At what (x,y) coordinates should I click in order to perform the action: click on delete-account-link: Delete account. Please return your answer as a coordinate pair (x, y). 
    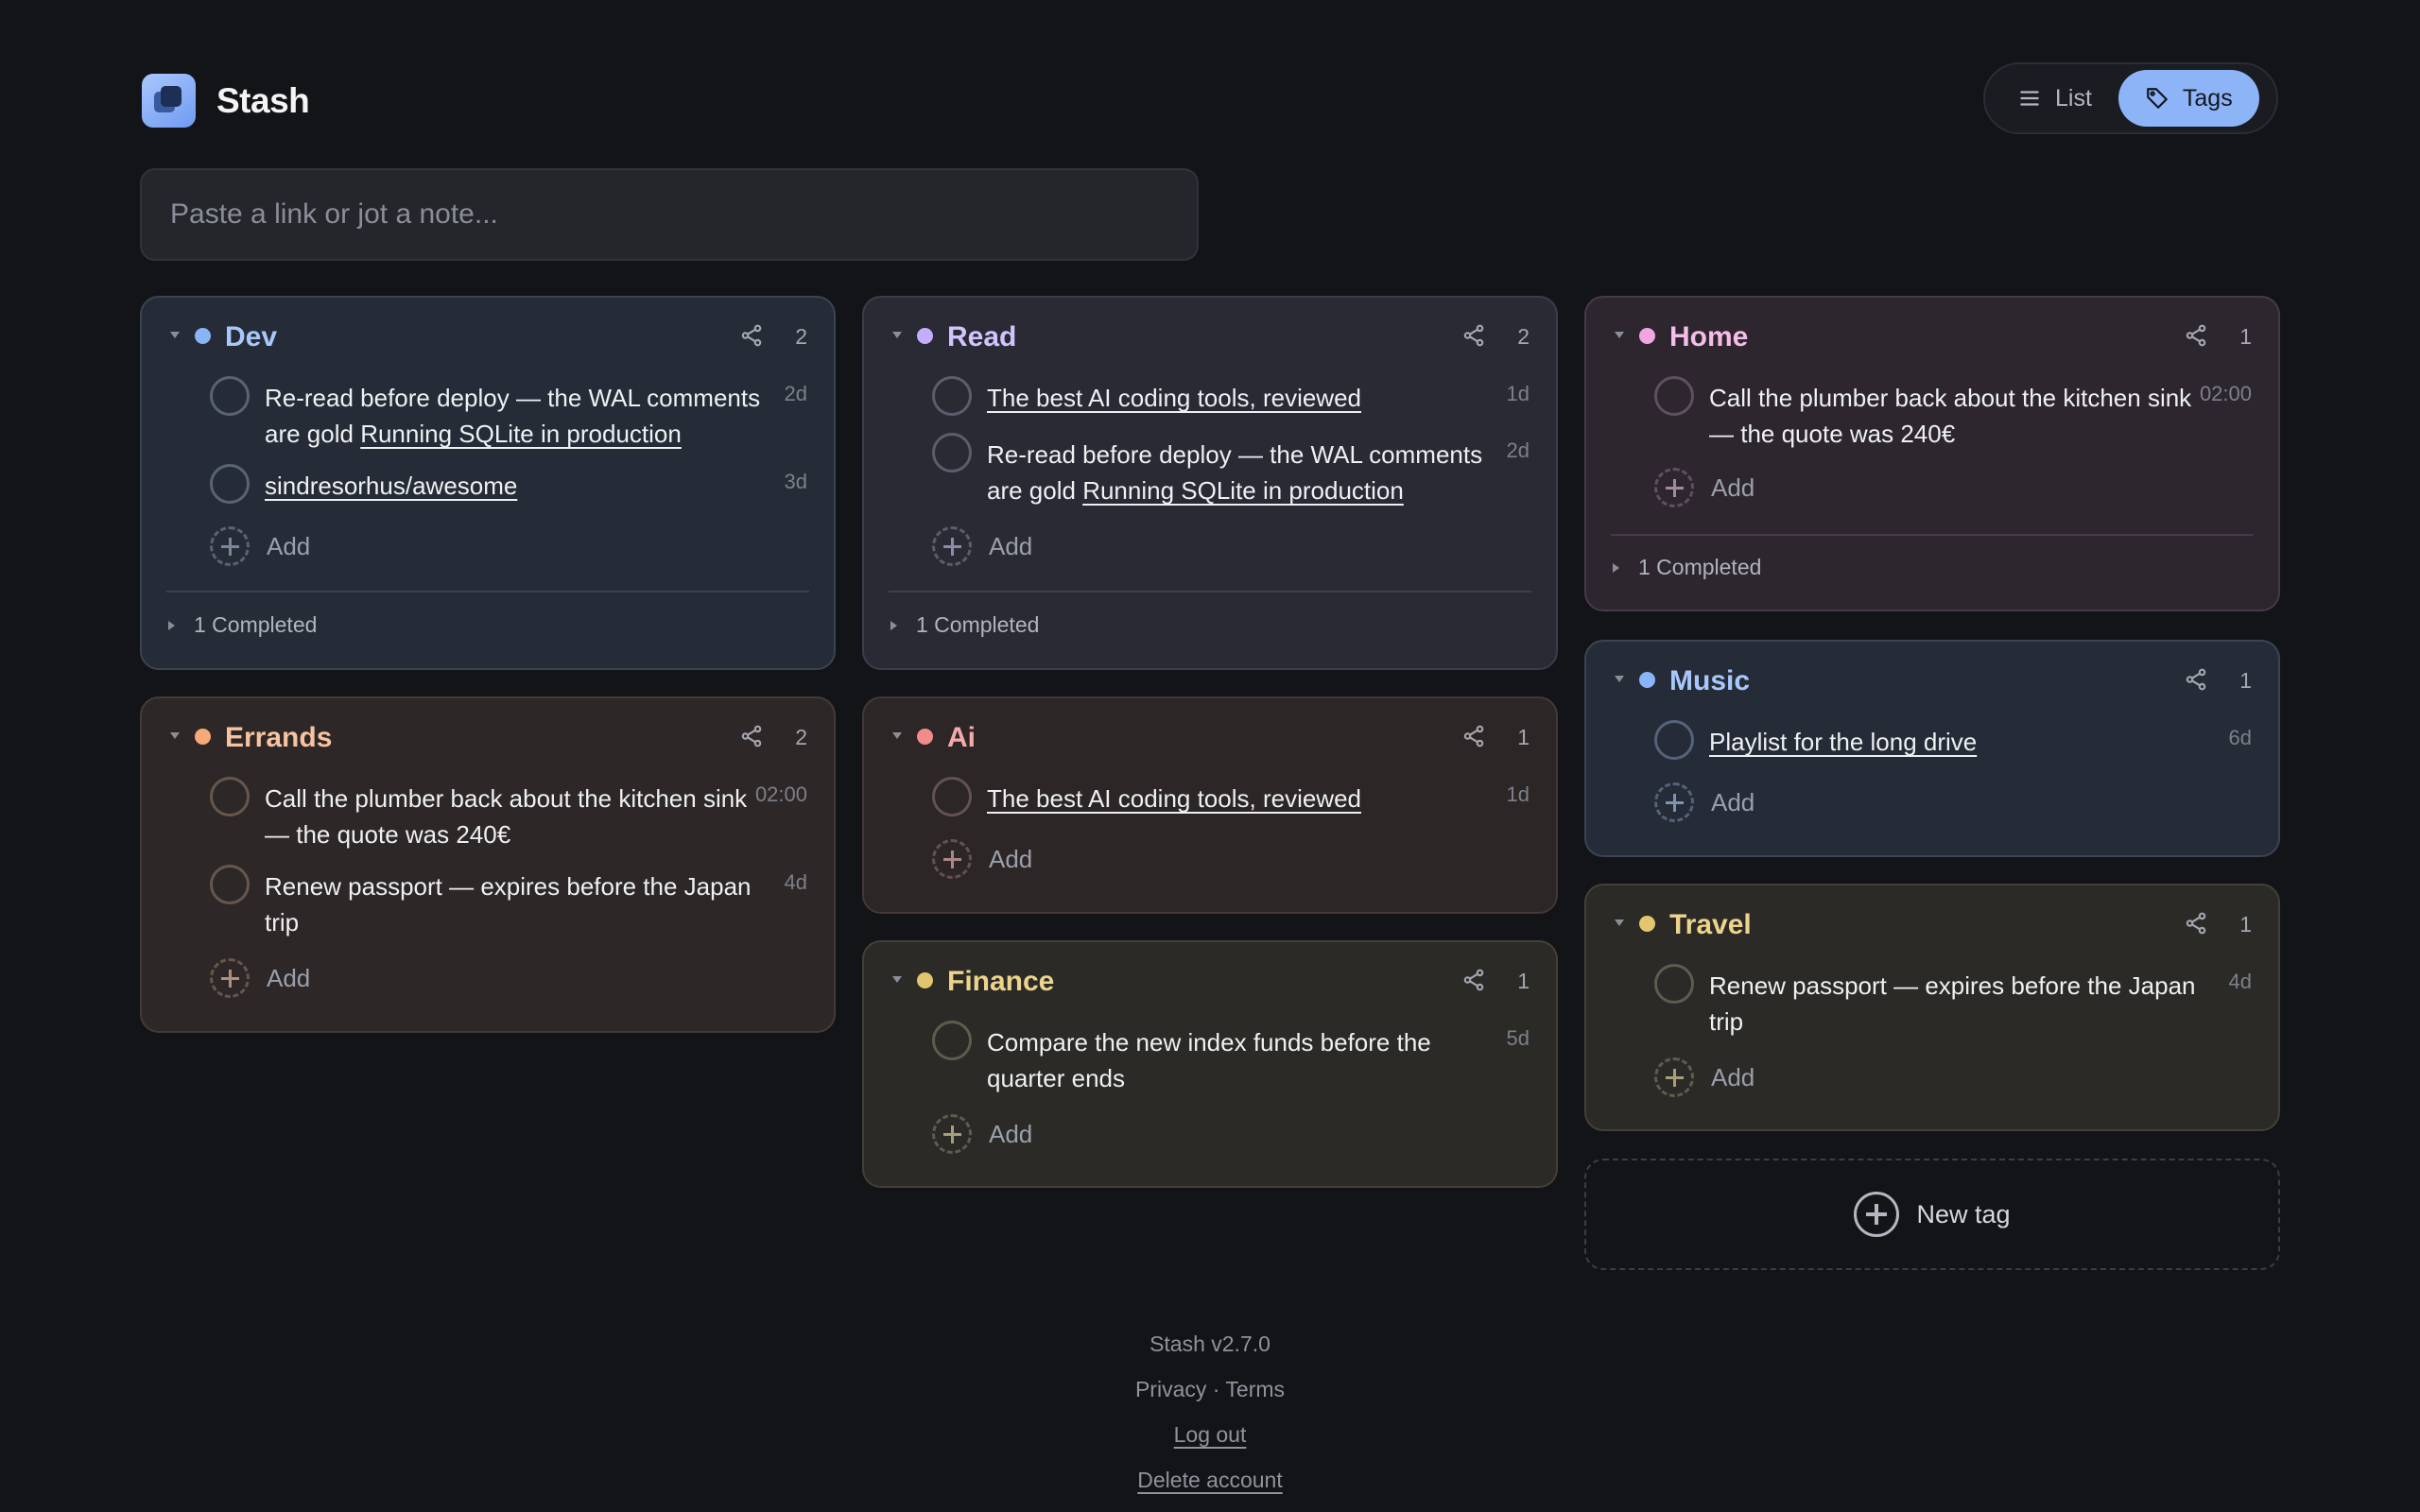
    Looking at the image, I should click on (1210, 1480).